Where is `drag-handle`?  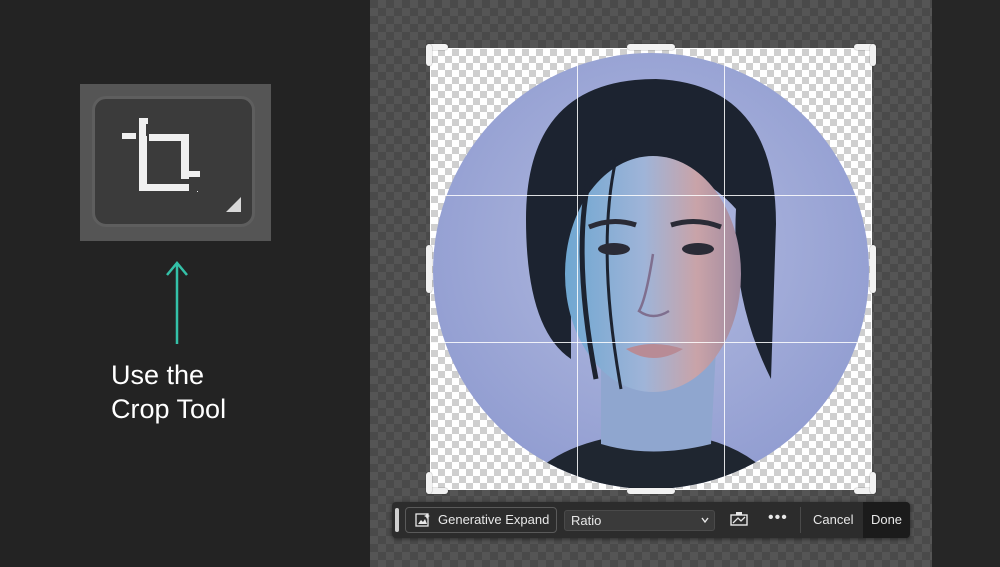 drag-handle is located at coordinates (397, 520).